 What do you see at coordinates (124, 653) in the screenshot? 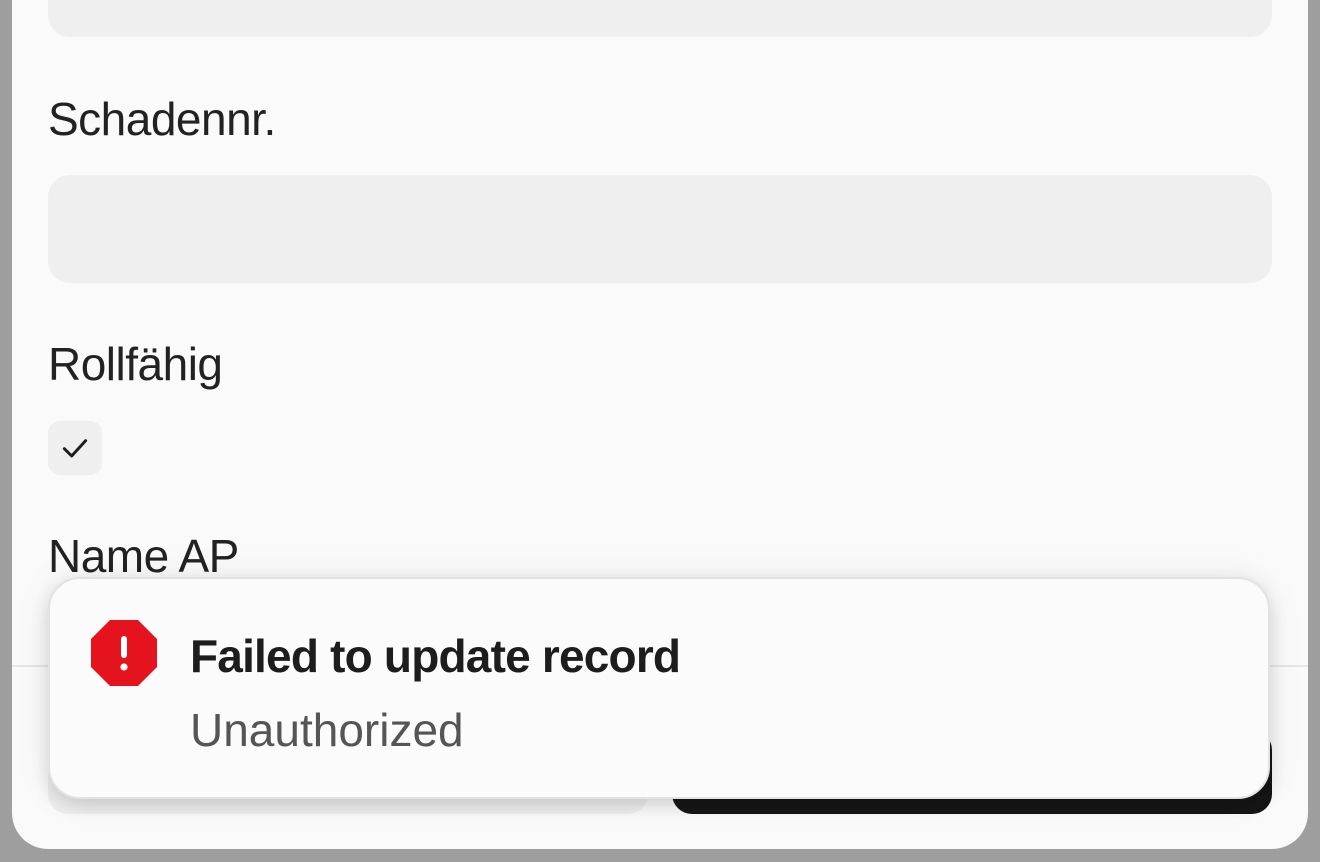
I see `error-octagon-icon` at bounding box center [124, 653].